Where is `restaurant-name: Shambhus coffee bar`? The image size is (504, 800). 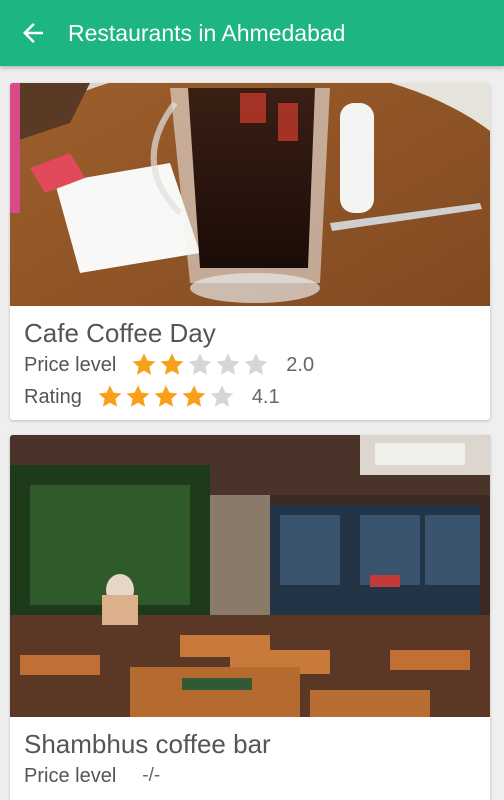
restaurant-name: Shambhus coffee bar is located at coordinates (147, 744).